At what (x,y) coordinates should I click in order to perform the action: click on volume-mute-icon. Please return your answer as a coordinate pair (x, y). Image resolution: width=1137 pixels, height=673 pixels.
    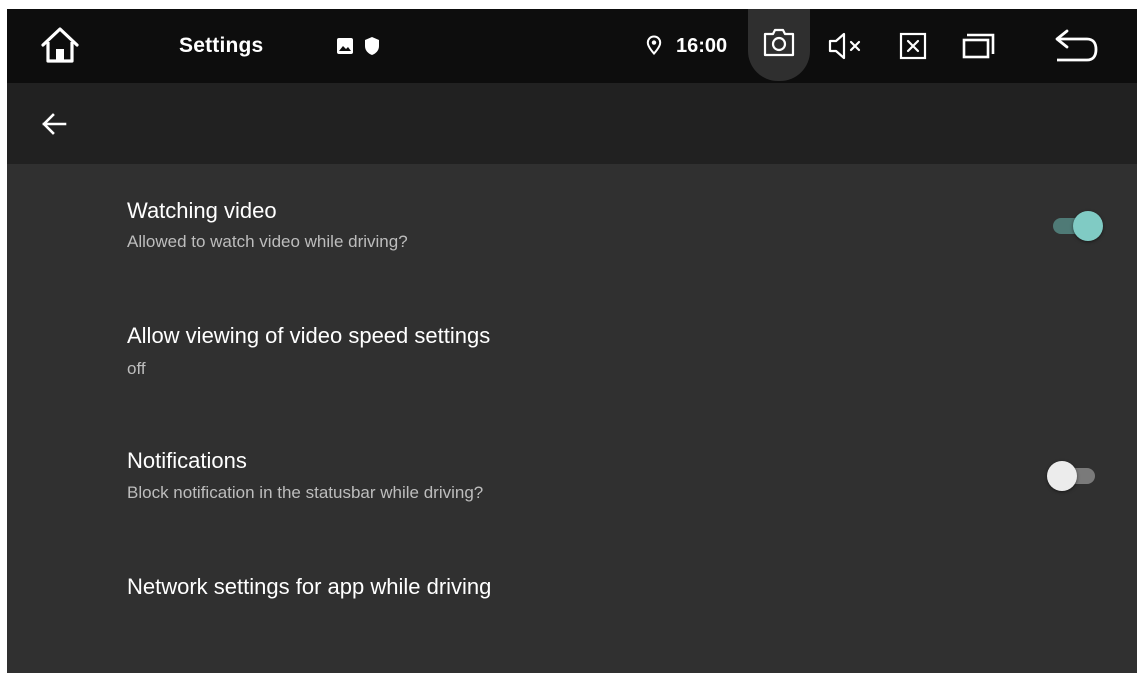
    Looking at the image, I should click on (844, 46).